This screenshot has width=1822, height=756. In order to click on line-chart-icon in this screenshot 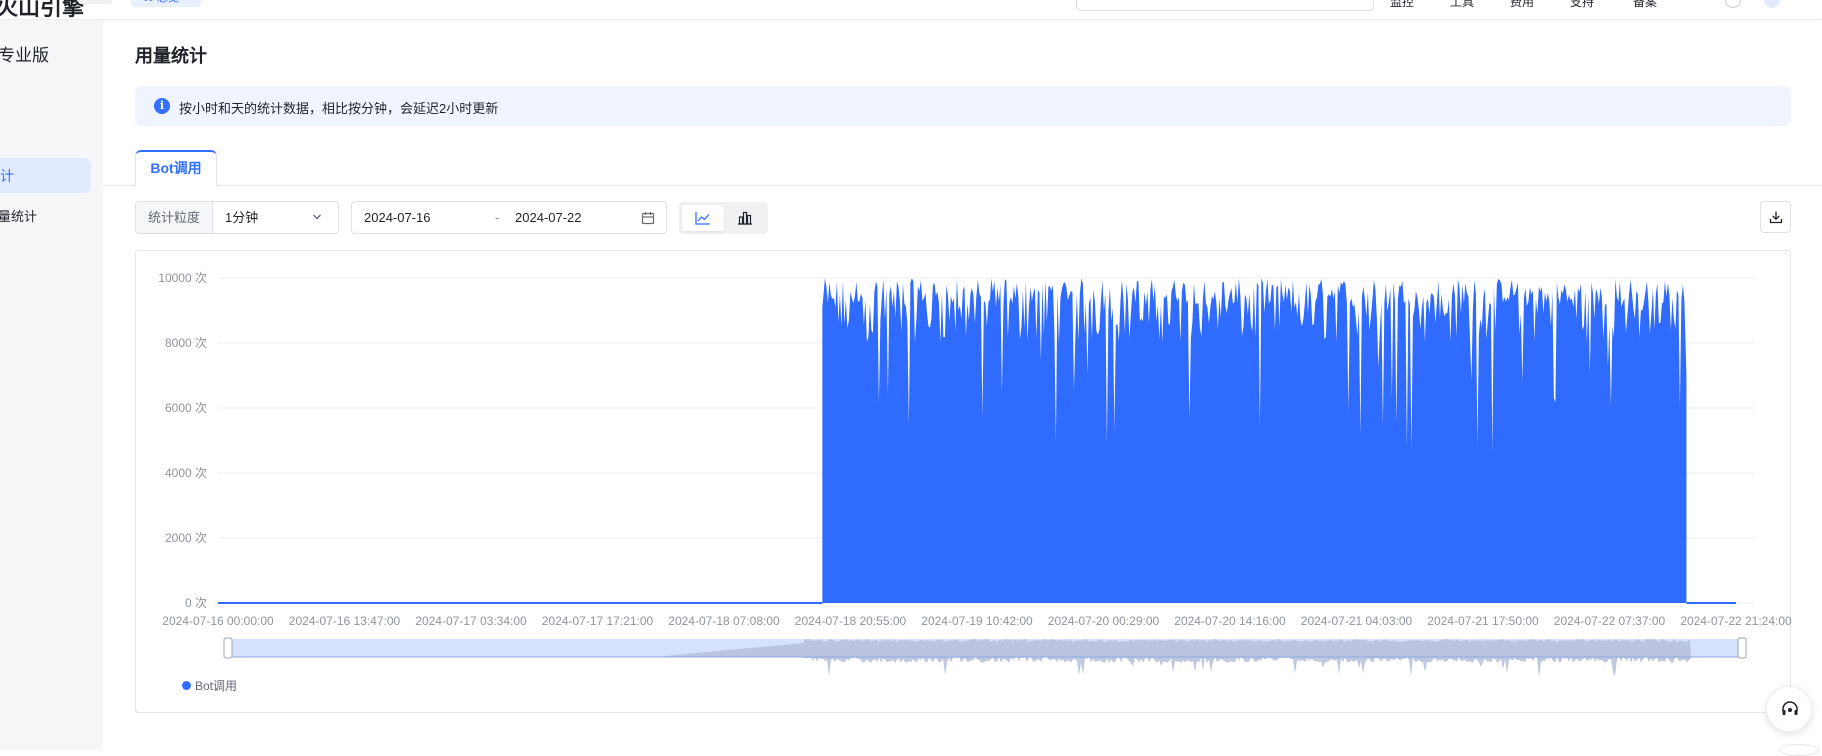, I will do `click(702, 218)`.